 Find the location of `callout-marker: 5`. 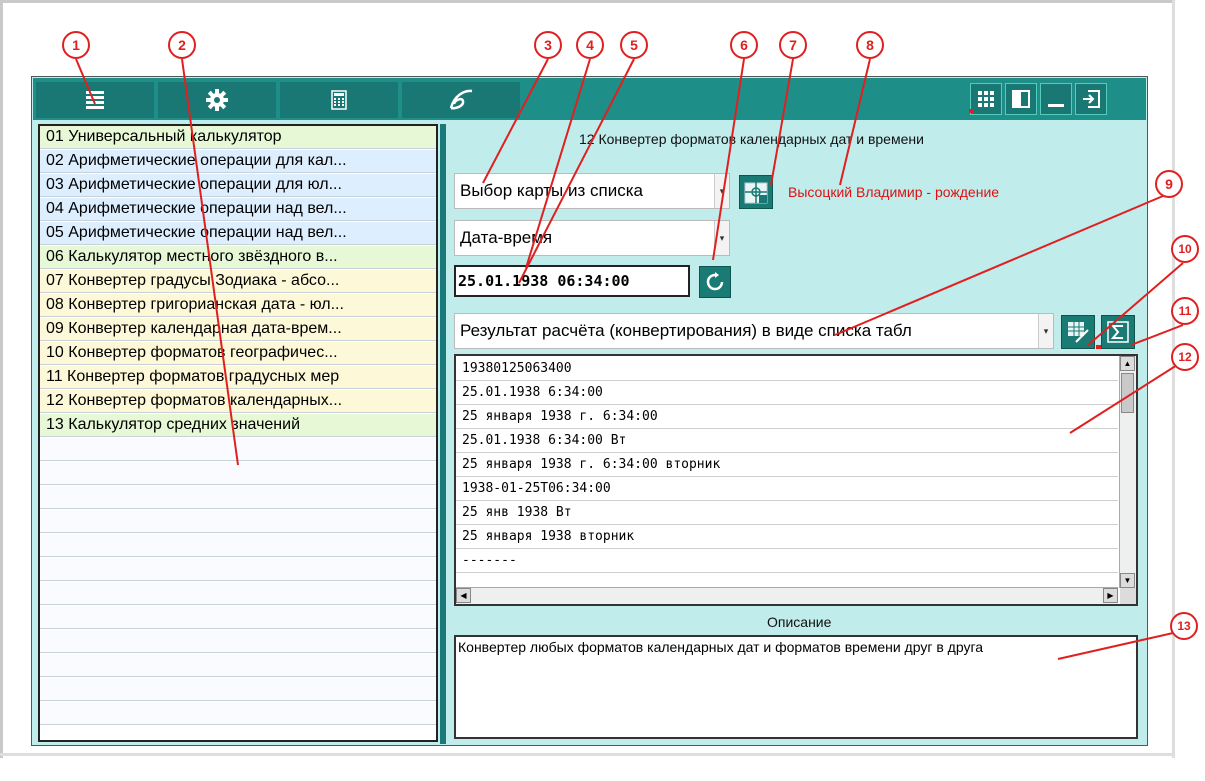

callout-marker: 5 is located at coordinates (634, 45).